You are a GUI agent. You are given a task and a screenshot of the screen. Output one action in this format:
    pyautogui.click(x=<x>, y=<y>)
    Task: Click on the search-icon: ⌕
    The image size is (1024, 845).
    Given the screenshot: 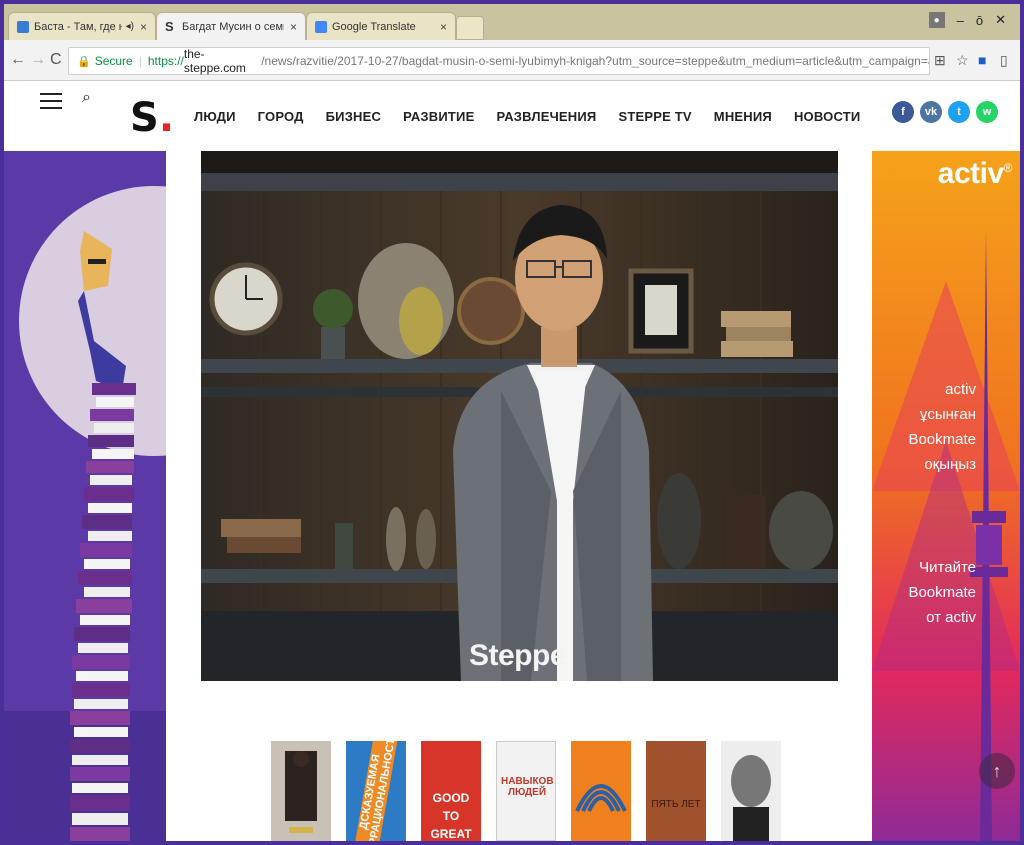 What is the action you would take?
    pyautogui.click(x=86, y=98)
    